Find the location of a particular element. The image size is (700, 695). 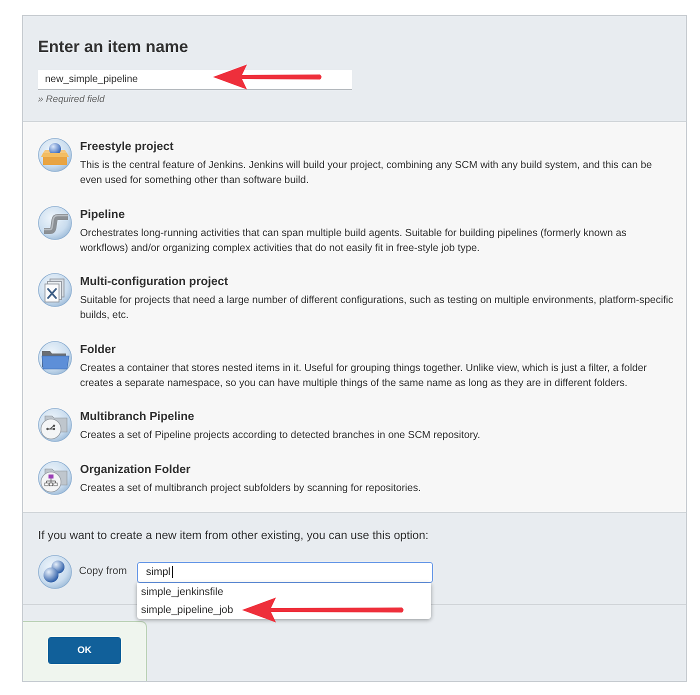

item-type-title: Freestyle project is located at coordinates (377, 147).